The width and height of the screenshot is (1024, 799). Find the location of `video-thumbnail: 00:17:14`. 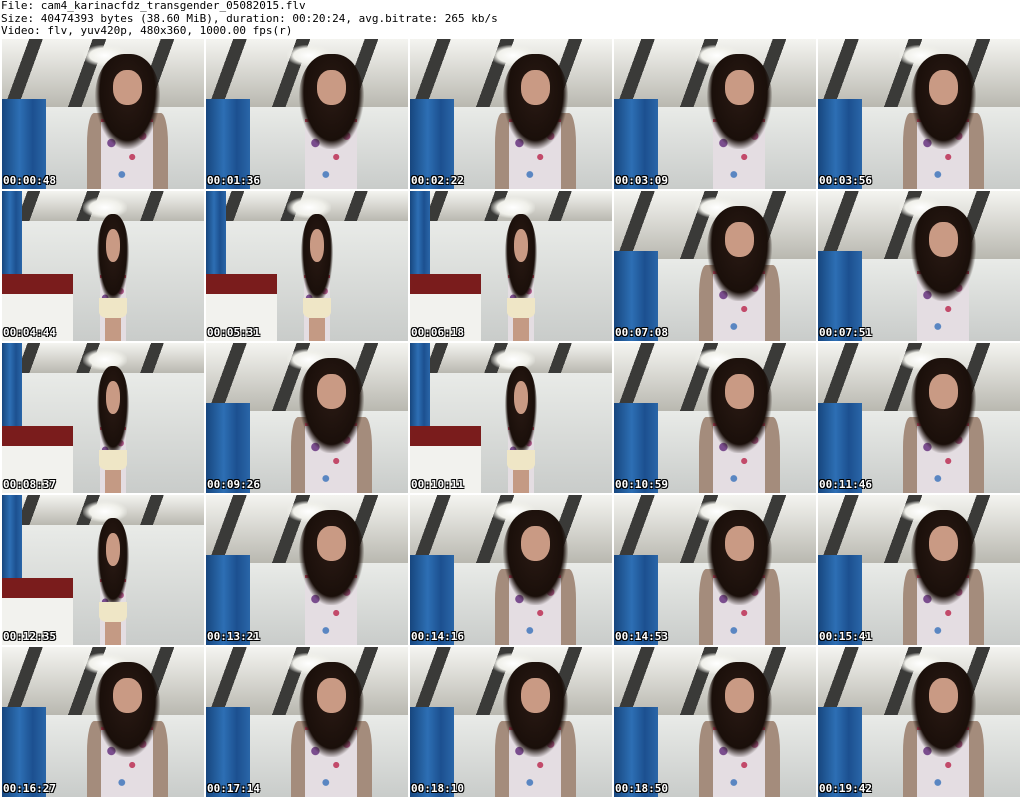

video-thumbnail: 00:17:14 is located at coordinates (307, 722).